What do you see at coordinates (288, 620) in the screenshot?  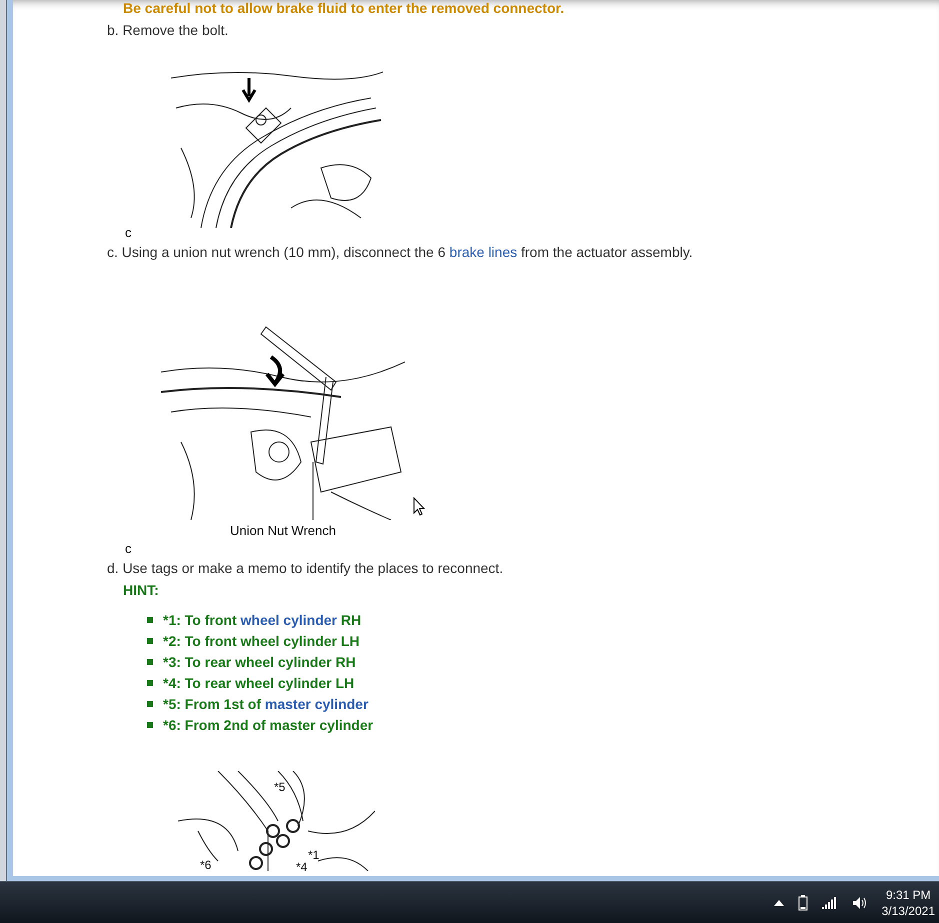 I see `link: wheel cylinder` at bounding box center [288, 620].